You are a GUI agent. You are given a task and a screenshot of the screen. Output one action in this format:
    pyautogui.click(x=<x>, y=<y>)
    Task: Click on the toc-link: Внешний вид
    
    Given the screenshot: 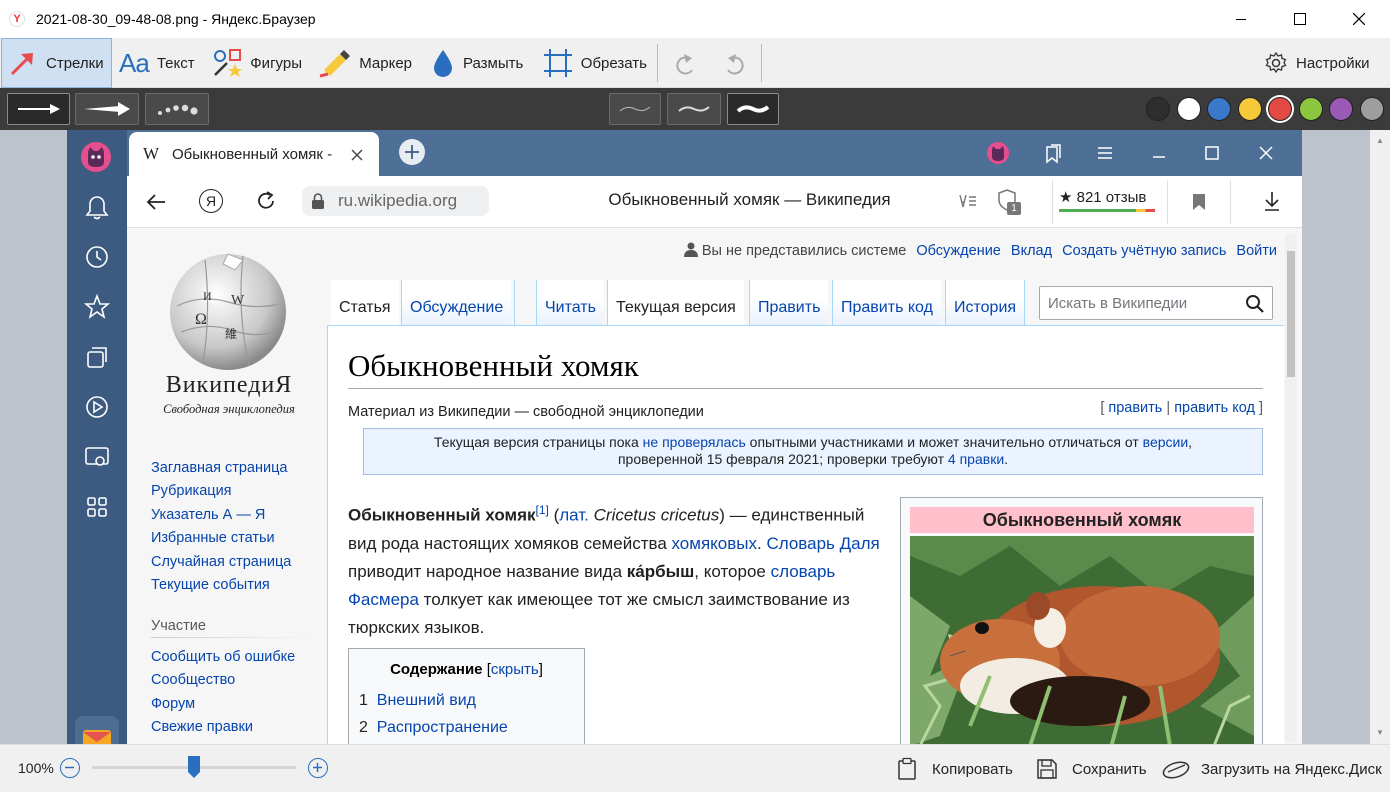 What is the action you would take?
    pyautogui.click(x=426, y=700)
    